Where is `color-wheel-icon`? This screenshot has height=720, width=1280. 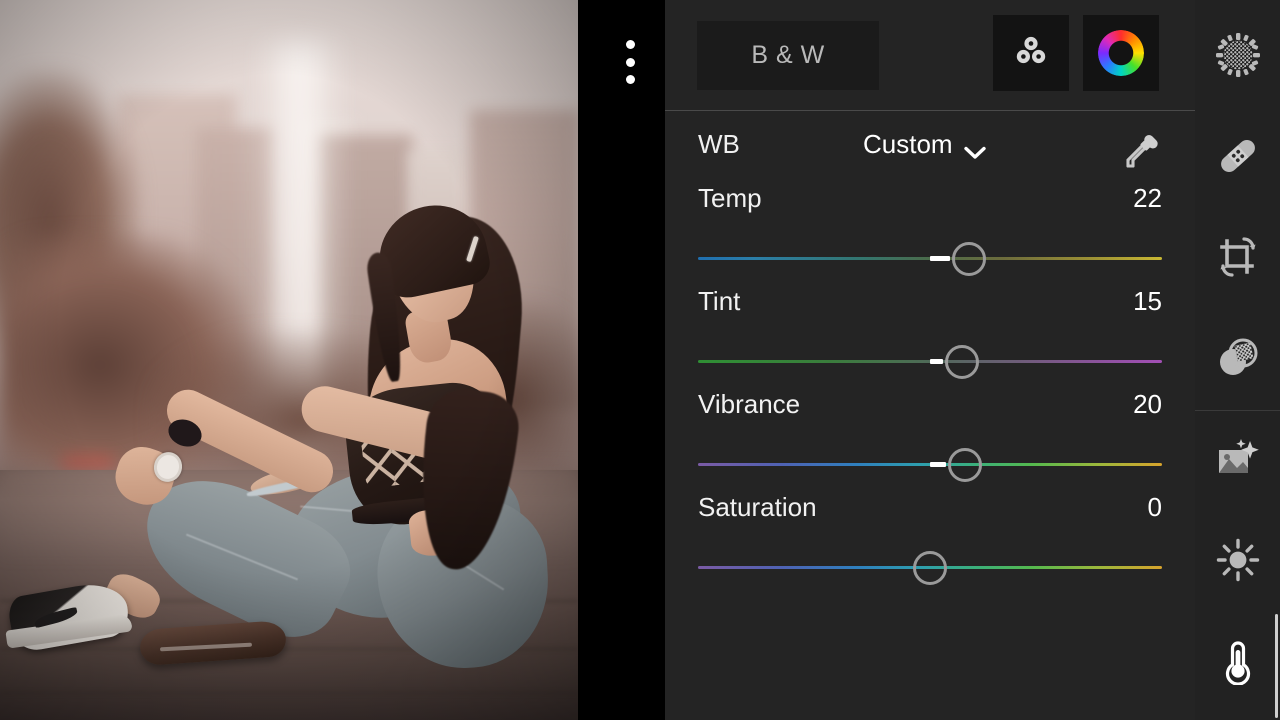
color-wheel-icon is located at coordinates (1121, 53).